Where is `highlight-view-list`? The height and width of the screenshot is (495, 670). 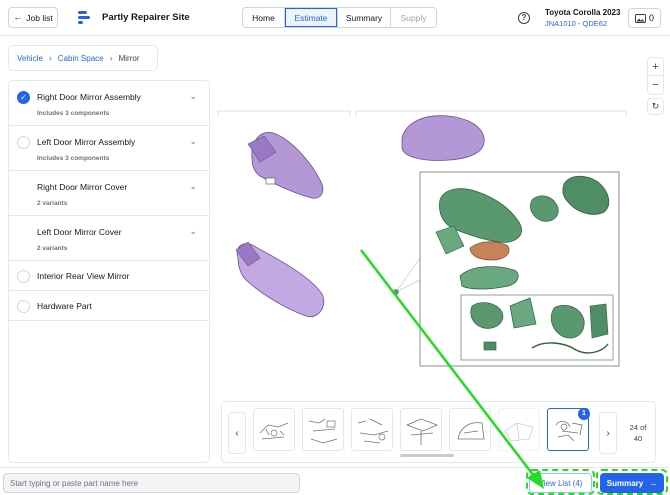 highlight-view-list is located at coordinates (560, 482).